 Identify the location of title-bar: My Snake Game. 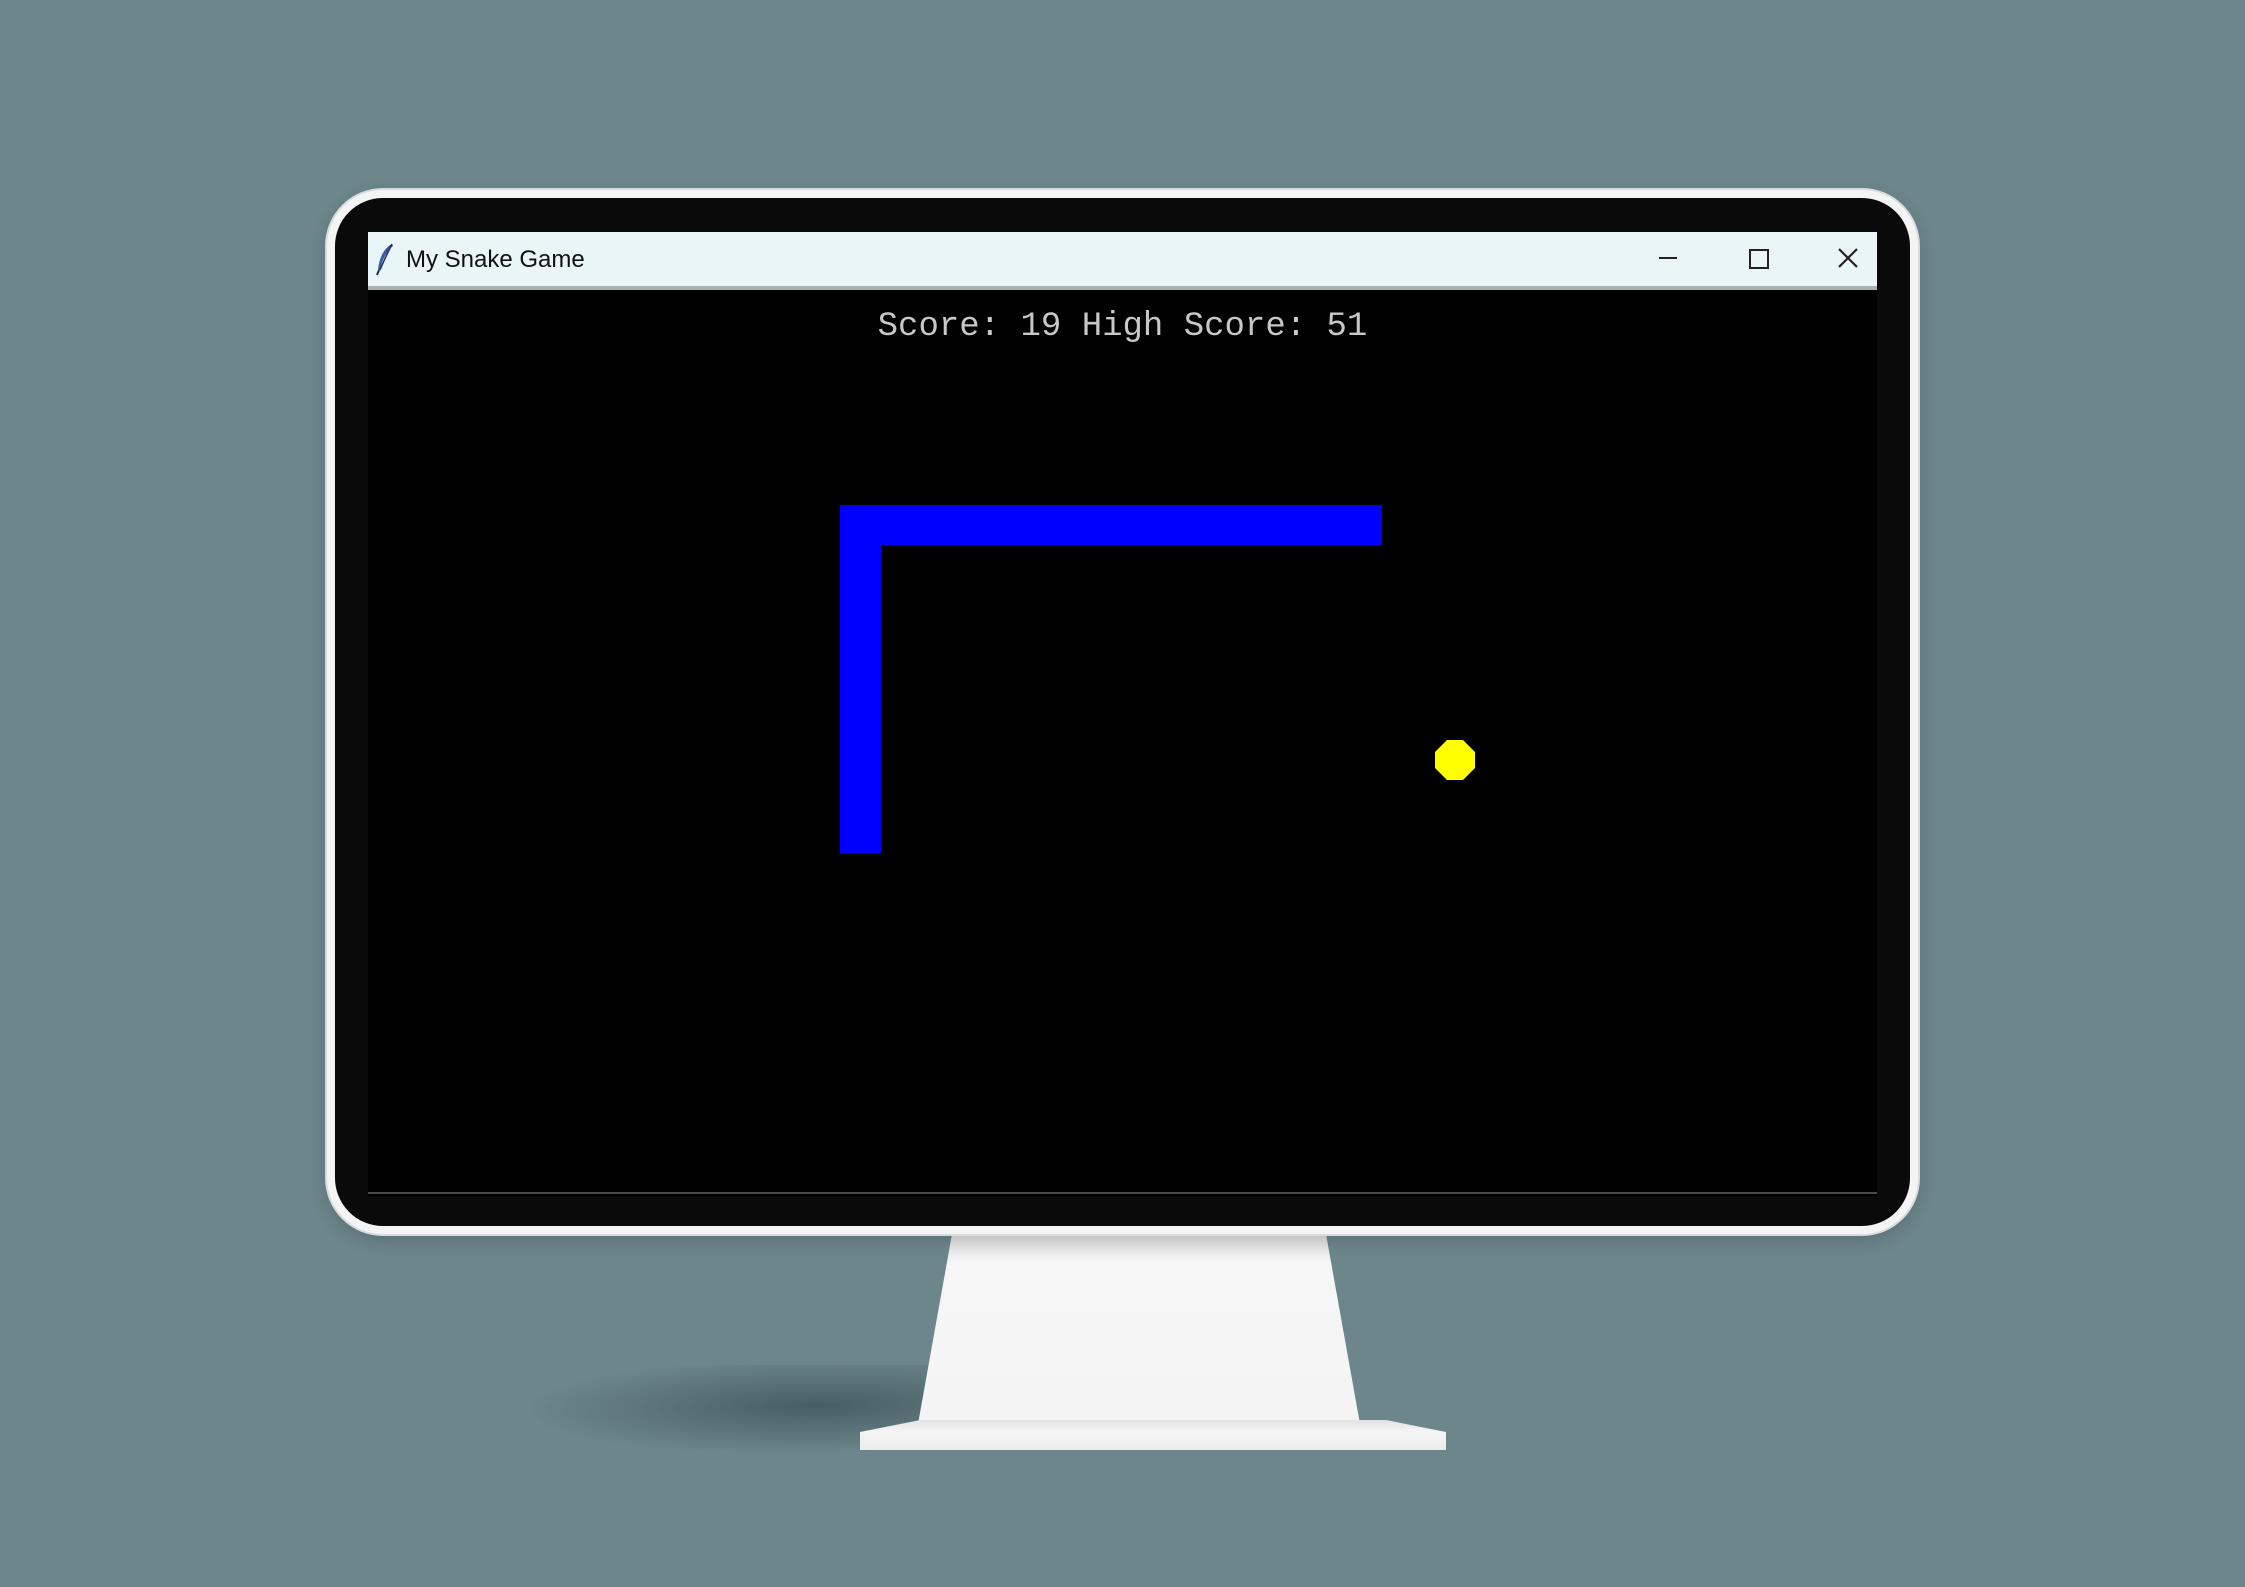
(1122, 261).